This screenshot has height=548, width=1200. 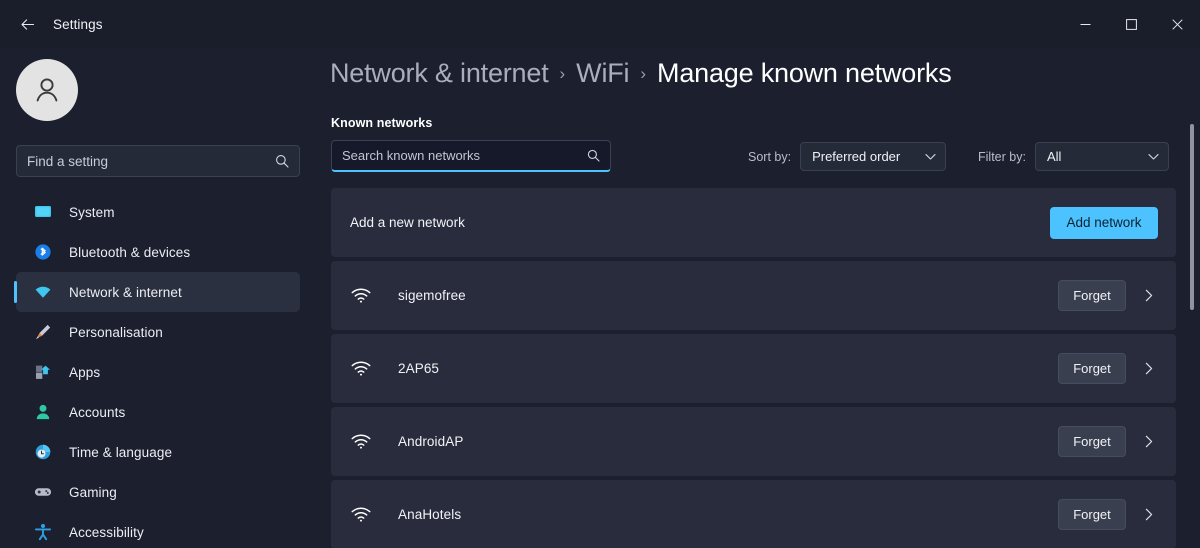 I want to click on clock-icon, so click(x=43, y=452).